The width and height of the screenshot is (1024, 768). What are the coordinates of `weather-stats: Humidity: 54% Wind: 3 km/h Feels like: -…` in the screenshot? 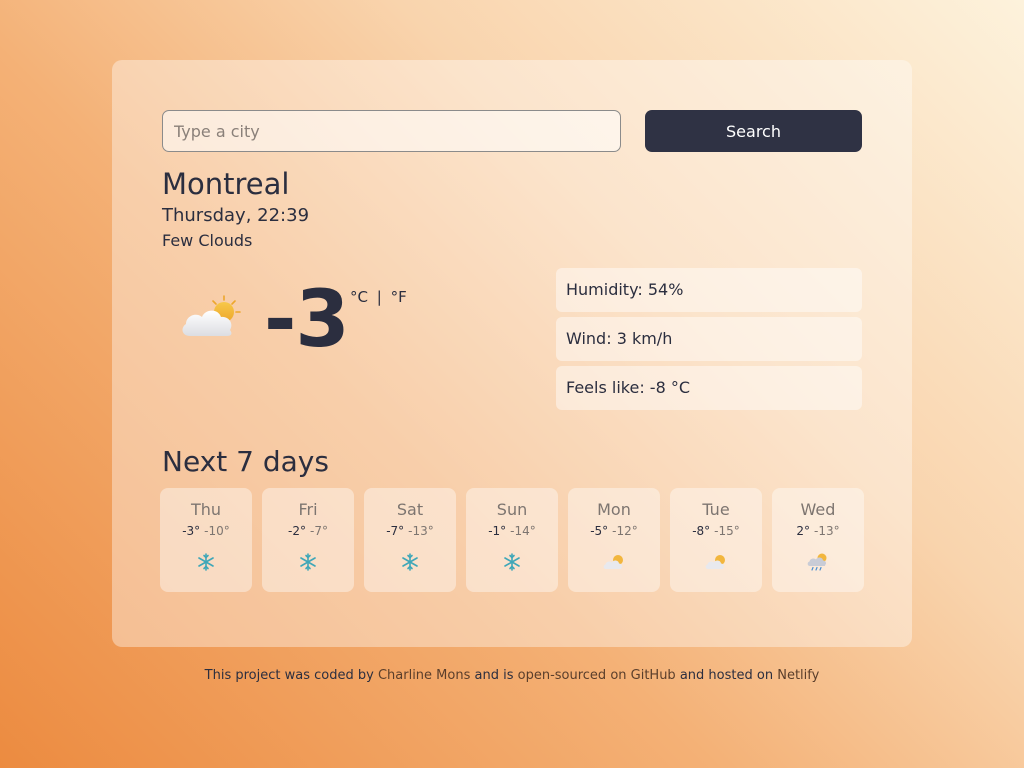 It's located at (709, 341).